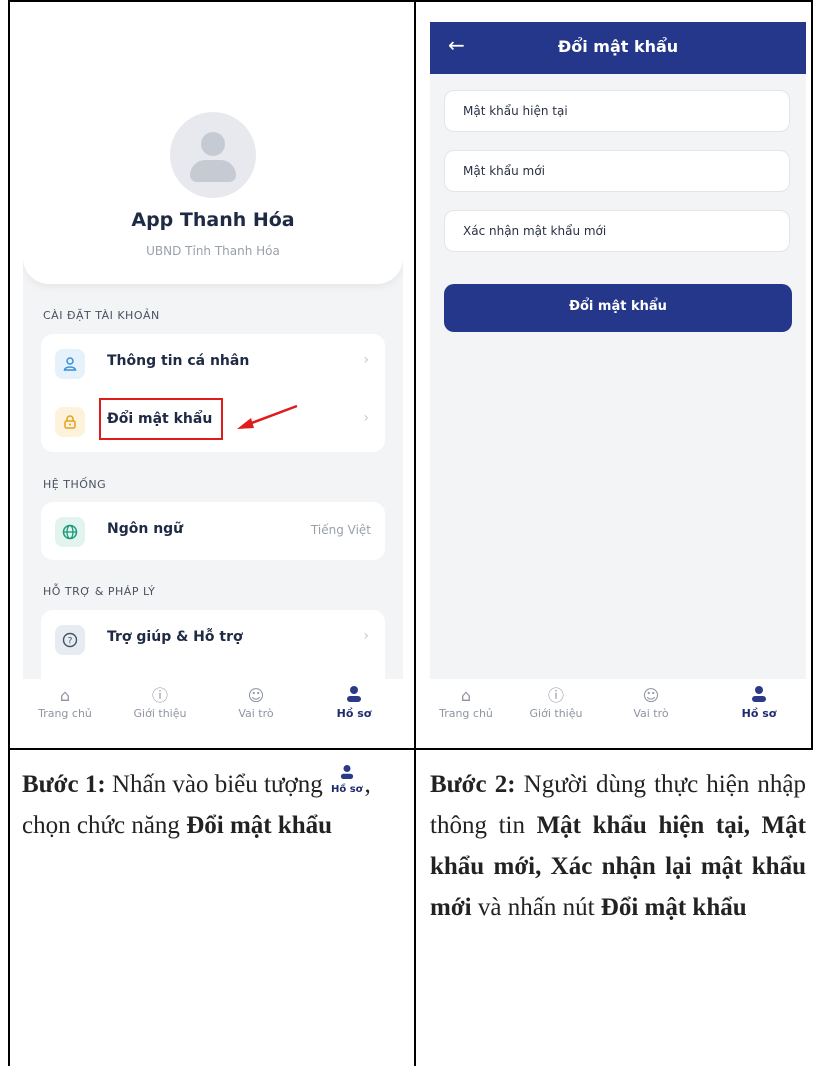 The width and height of the screenshot is (813, 1066). What do you see at coordinates (473, 784) in the screenshot?
I see `step-label: Bước 2:` at bounding box center [473, 784].